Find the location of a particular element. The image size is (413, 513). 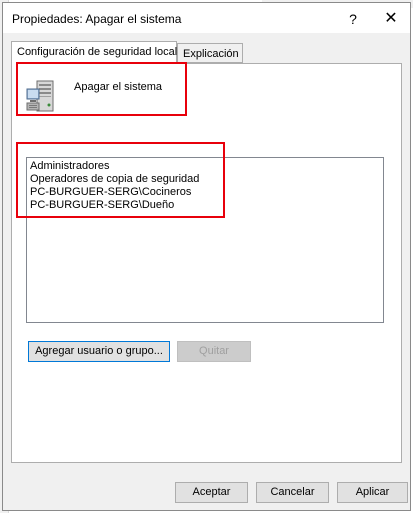

remove-button: Quitar is located at coordinates (214, 351).